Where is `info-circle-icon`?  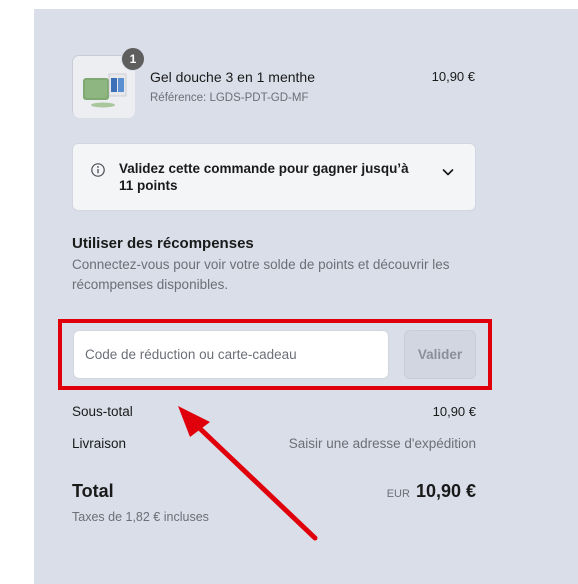 info-circle-icon is located at coordinates (98, 170).